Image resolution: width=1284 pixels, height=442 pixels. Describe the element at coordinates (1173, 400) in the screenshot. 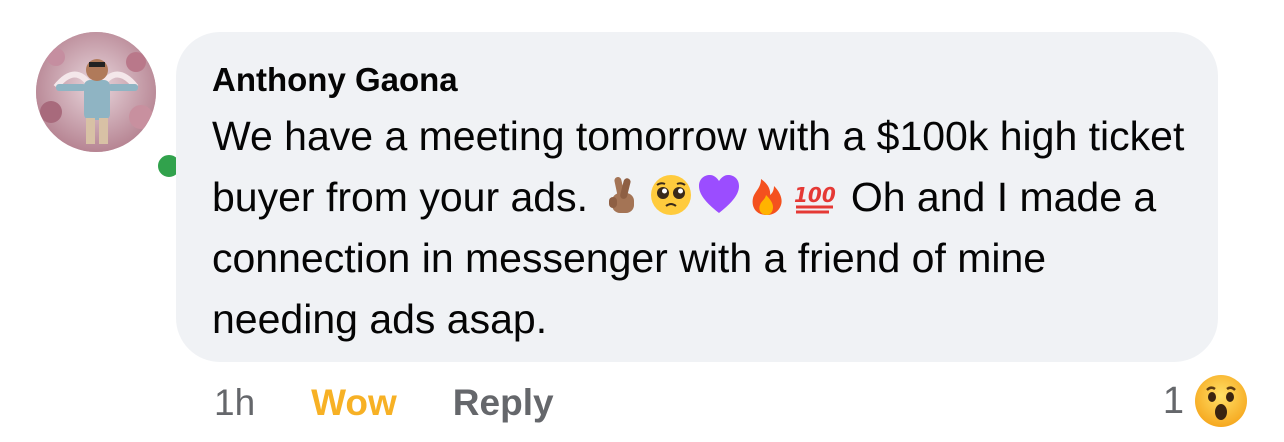

I see `reaction-count: 1` at that location.